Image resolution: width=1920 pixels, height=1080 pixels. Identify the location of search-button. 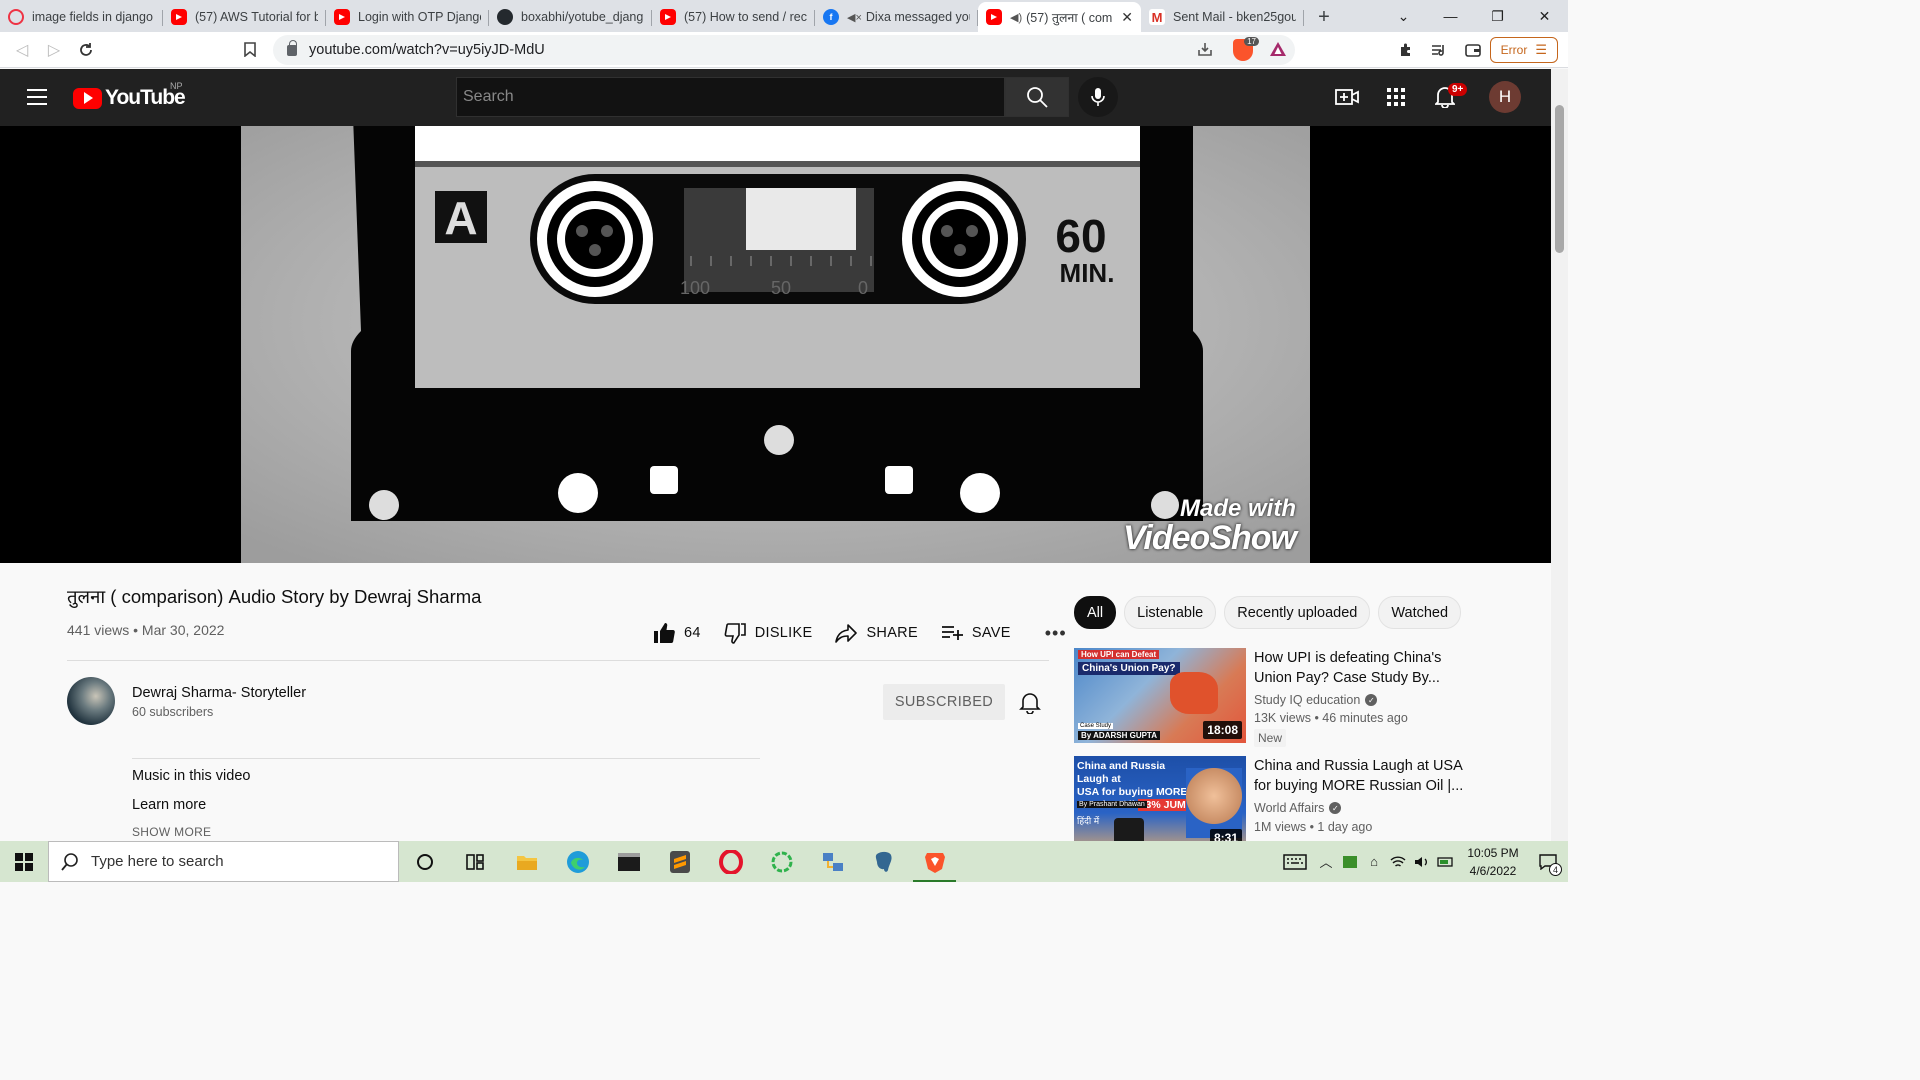
(1037, 97).